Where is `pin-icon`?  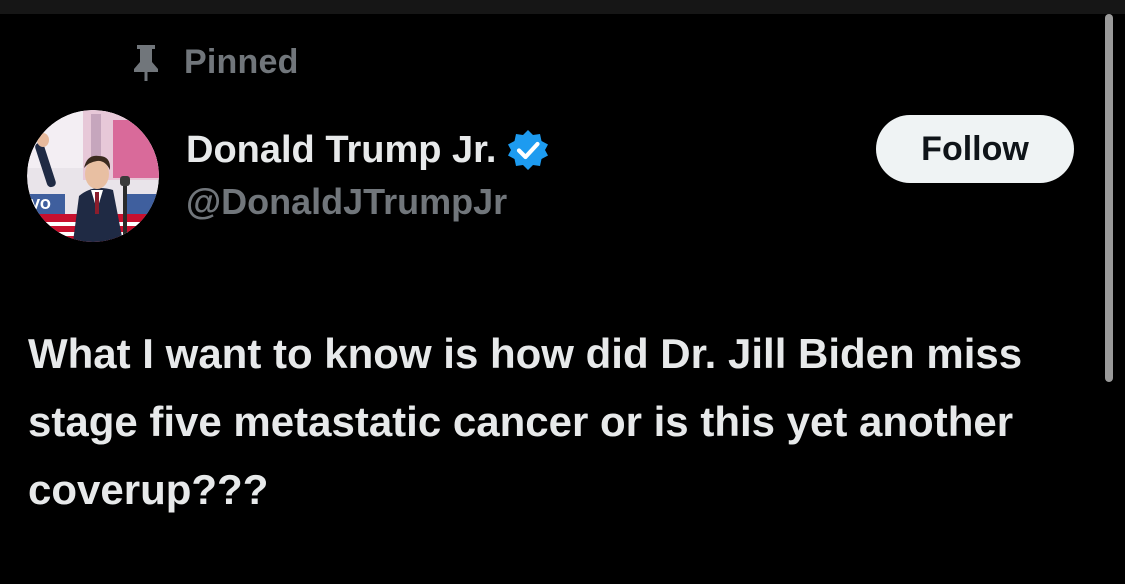 pin-icon is located at coordinates (146, 63).